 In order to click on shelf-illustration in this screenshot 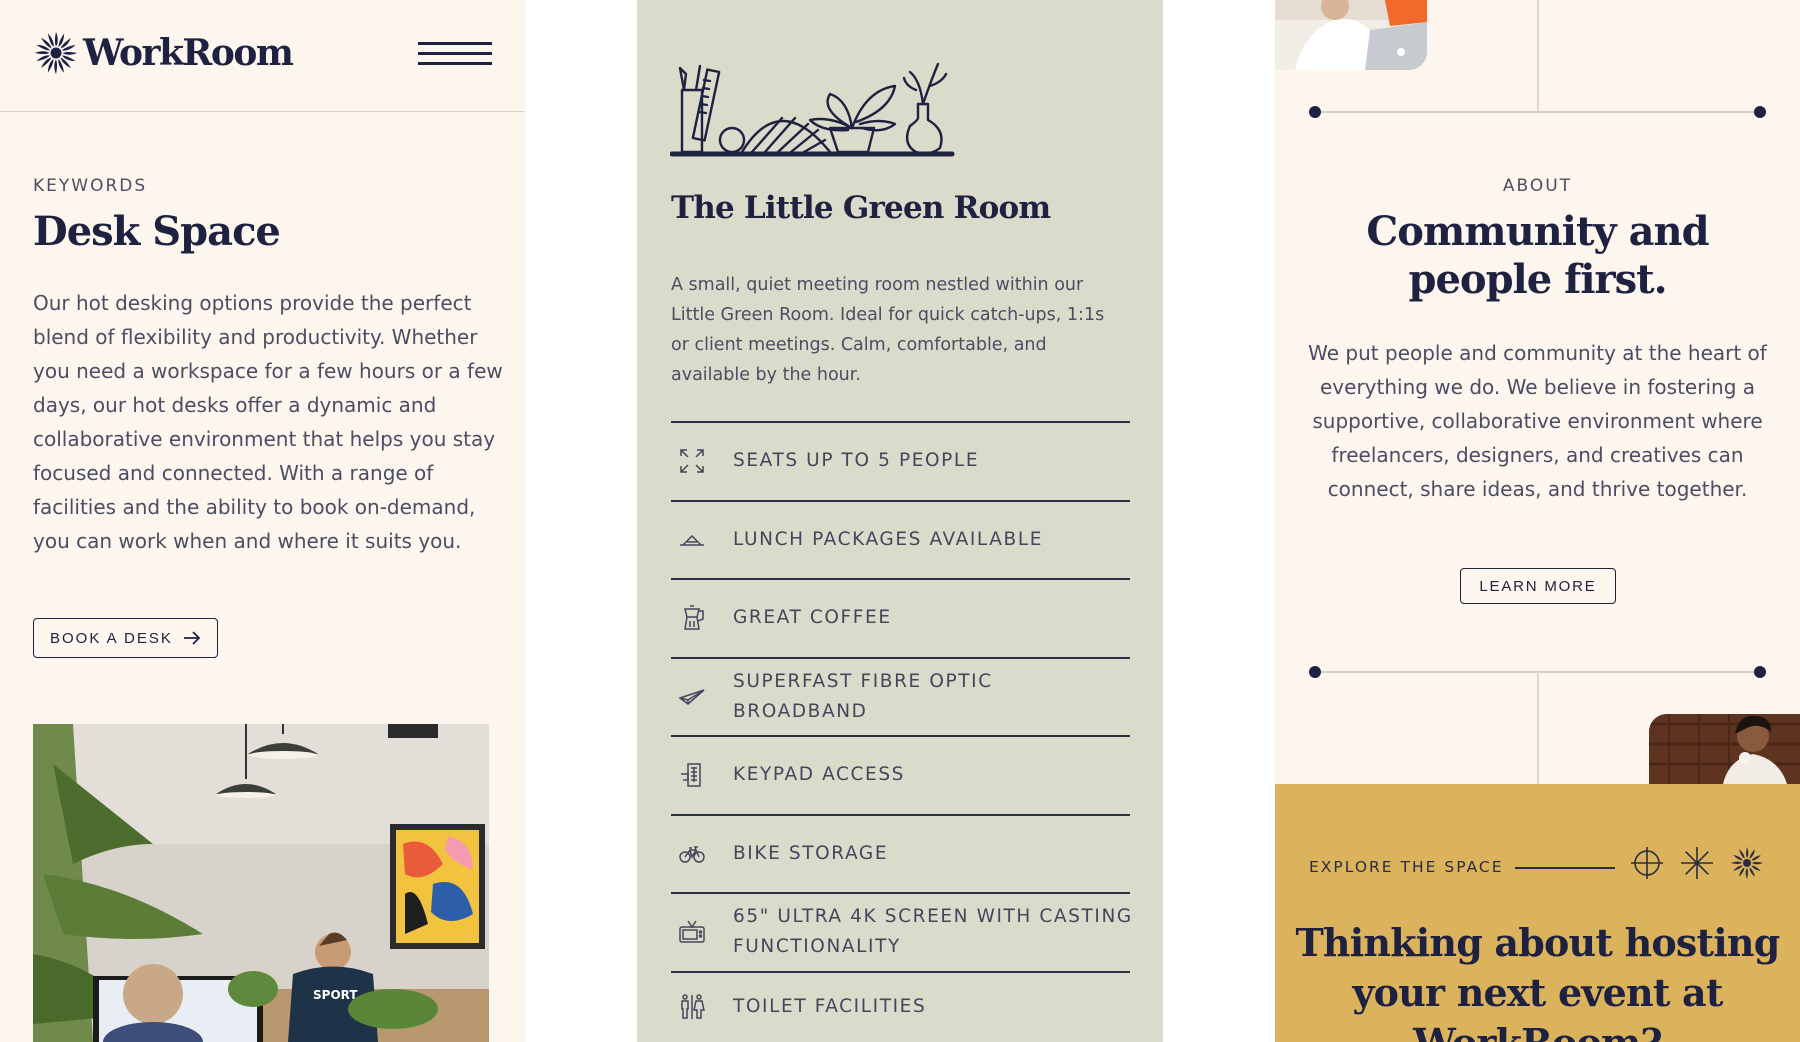, I will do `click(812, 109)`.